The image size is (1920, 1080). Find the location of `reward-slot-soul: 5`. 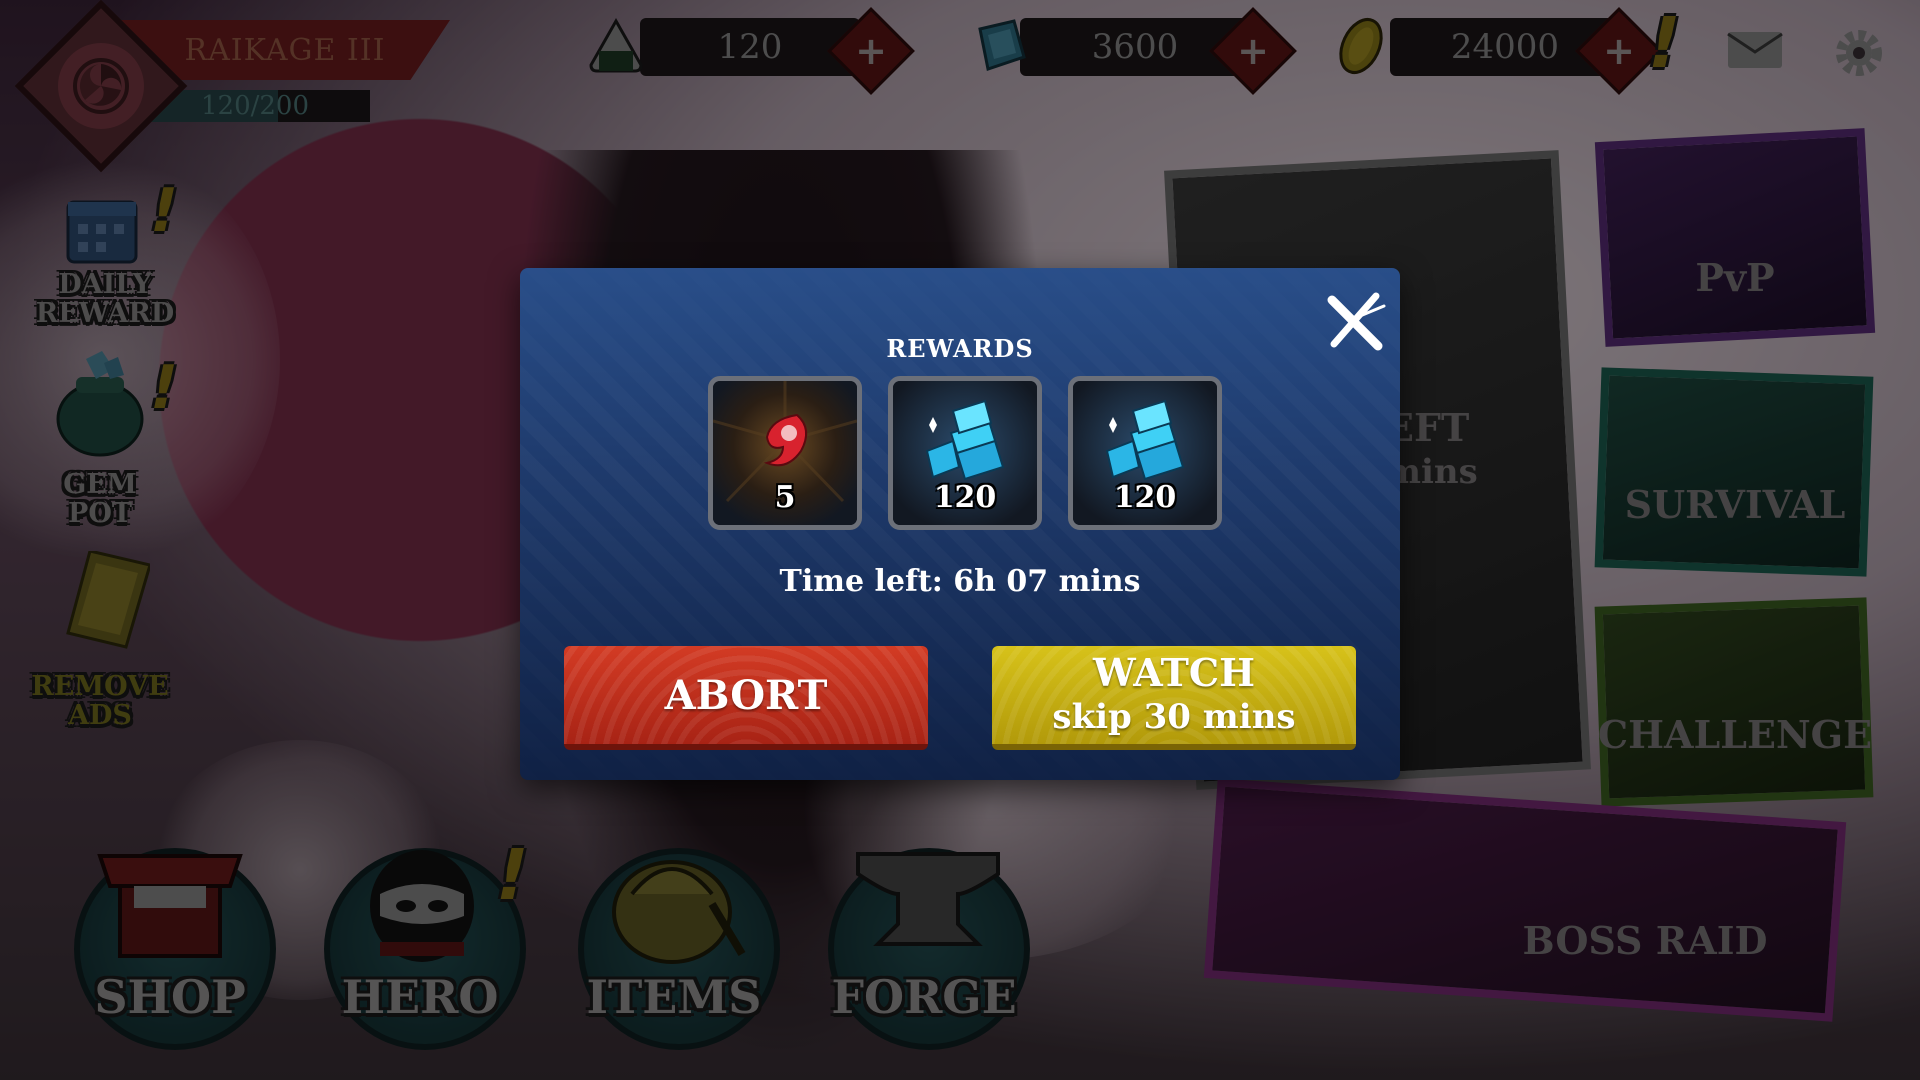

reward-slot-soul: 5 is located at coordinates (785, 453).